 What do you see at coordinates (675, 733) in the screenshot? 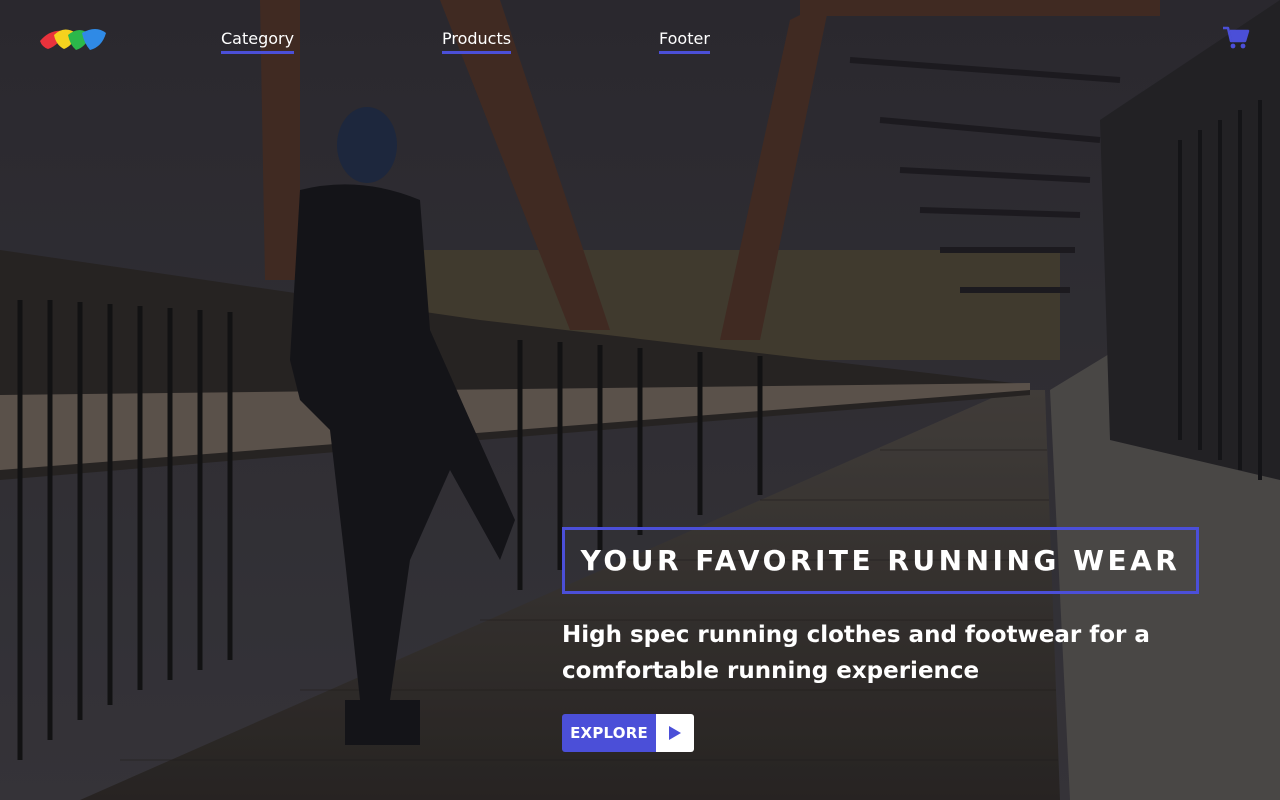
I see `play-icon` at bounding box center [675, 733].